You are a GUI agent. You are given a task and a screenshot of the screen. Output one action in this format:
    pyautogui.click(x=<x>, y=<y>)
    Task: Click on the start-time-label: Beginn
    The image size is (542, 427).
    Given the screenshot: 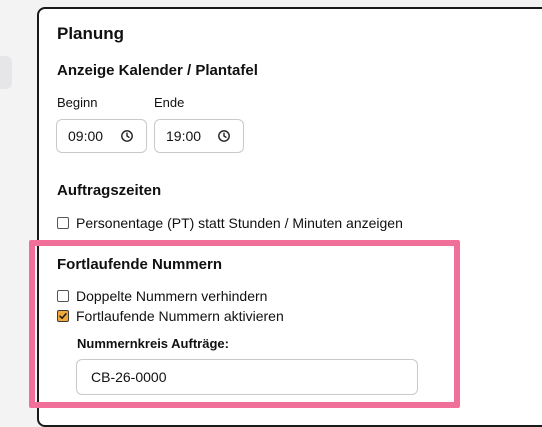 What is the action you would take?
    pyautogui.click(x=77, y=102)
    